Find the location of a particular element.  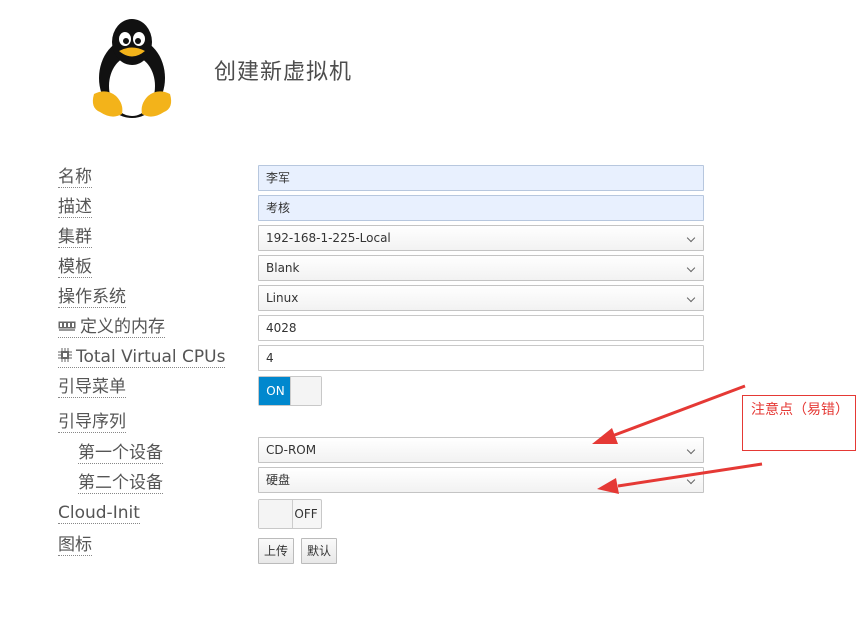

memory-icon is located at coordinates (67, 327).